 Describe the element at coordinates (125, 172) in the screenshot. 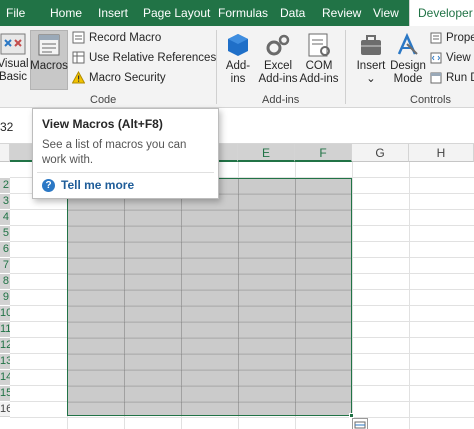

I see `tooltip-divider` at that location.